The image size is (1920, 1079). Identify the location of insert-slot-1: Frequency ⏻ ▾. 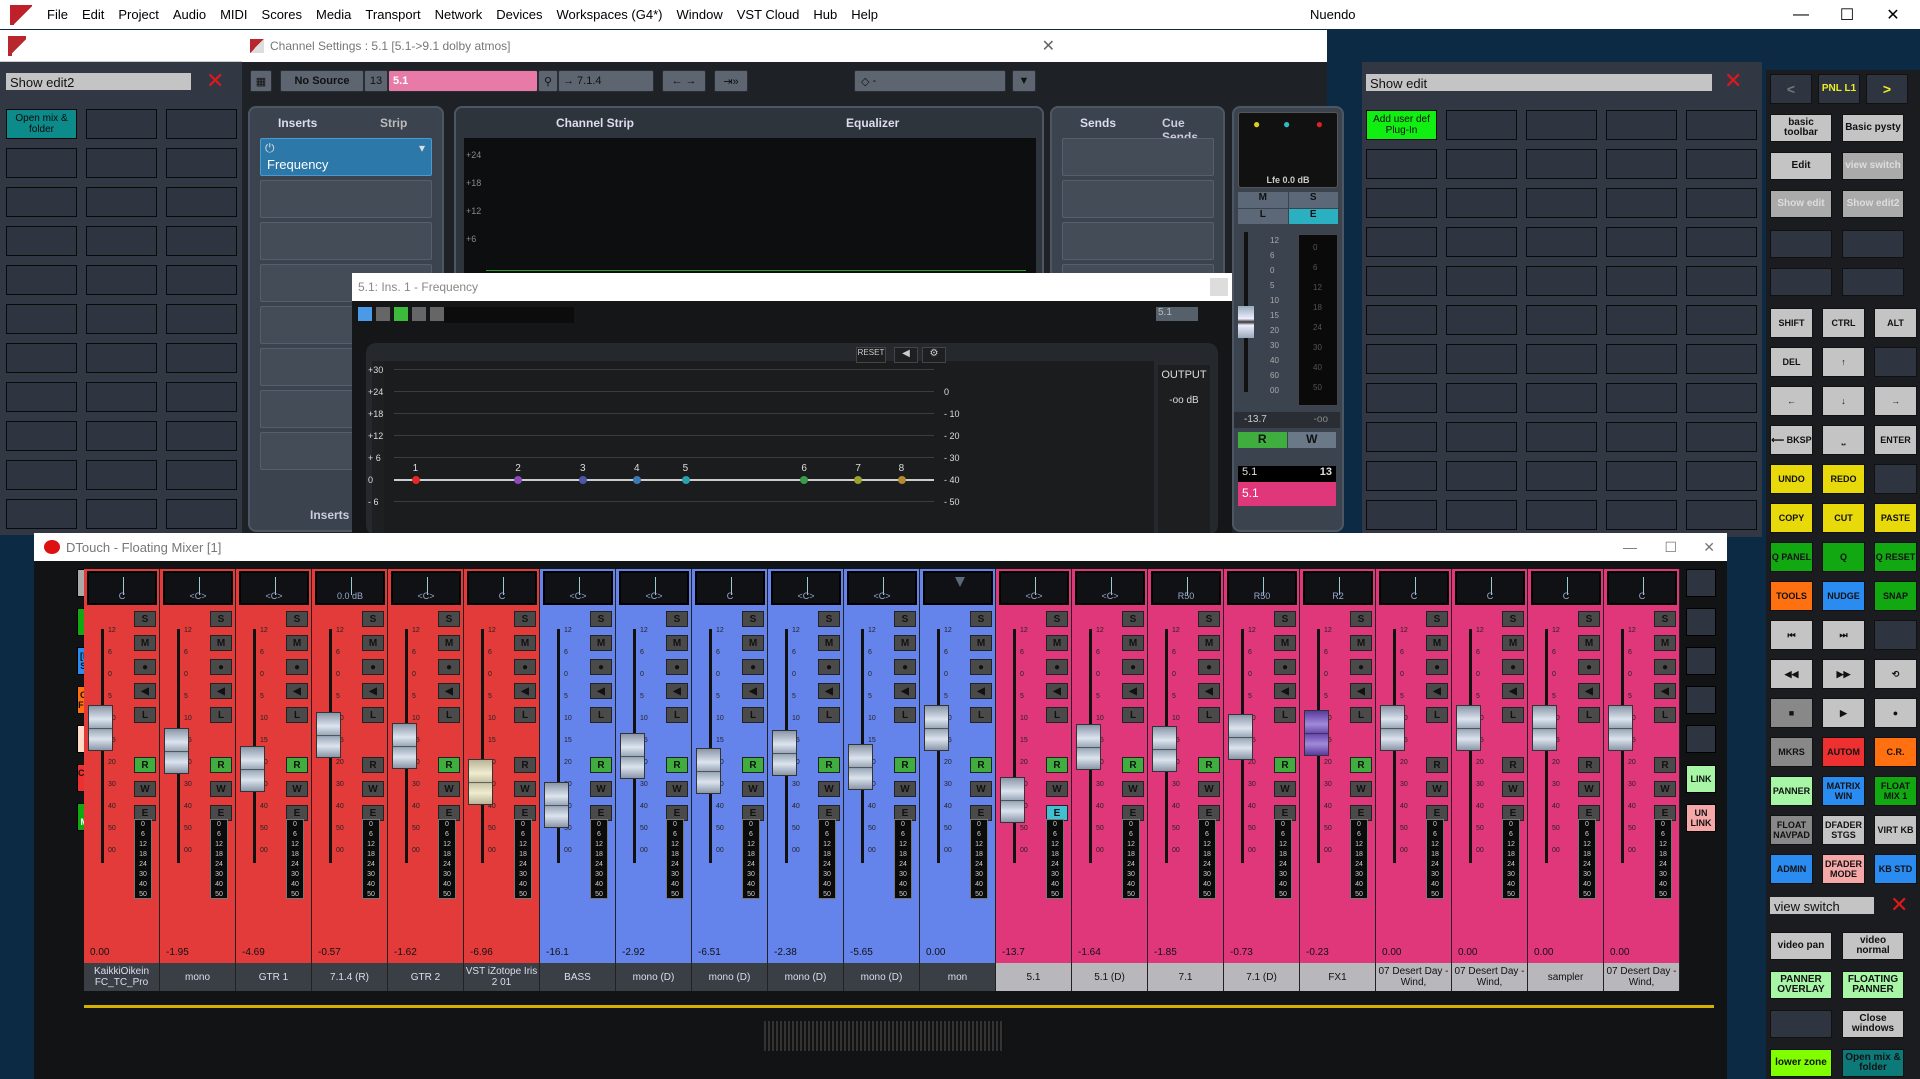
(346, 157).